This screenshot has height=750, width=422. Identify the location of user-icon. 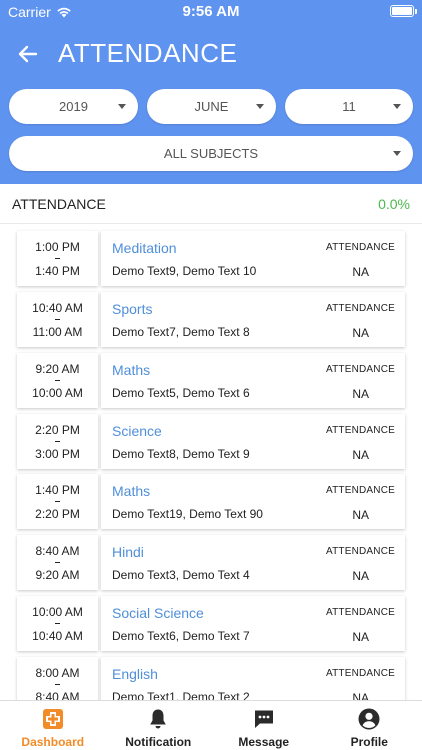
(369, 719).